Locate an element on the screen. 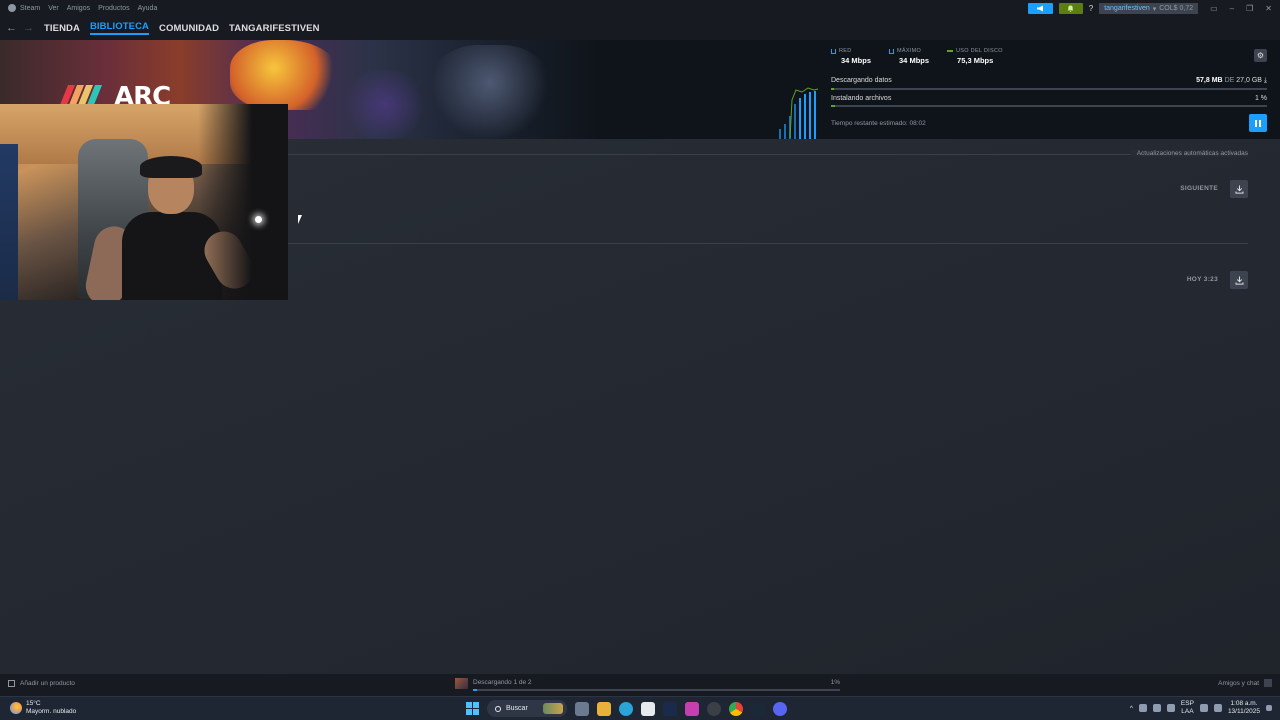  friends-chat-button: Amigos y chat is located at coordinates (1245, 683).